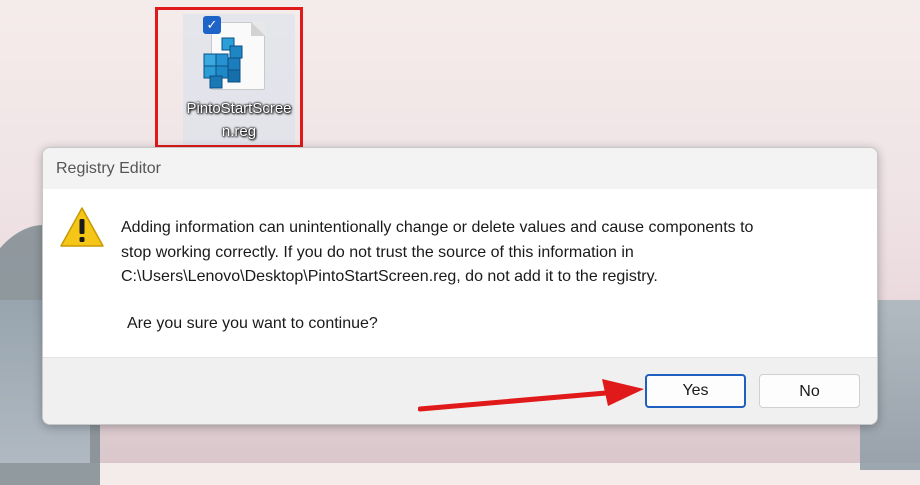 The height and width of the screenshot is (485, 920). I want to click on warning-icon, so click(82, 227).